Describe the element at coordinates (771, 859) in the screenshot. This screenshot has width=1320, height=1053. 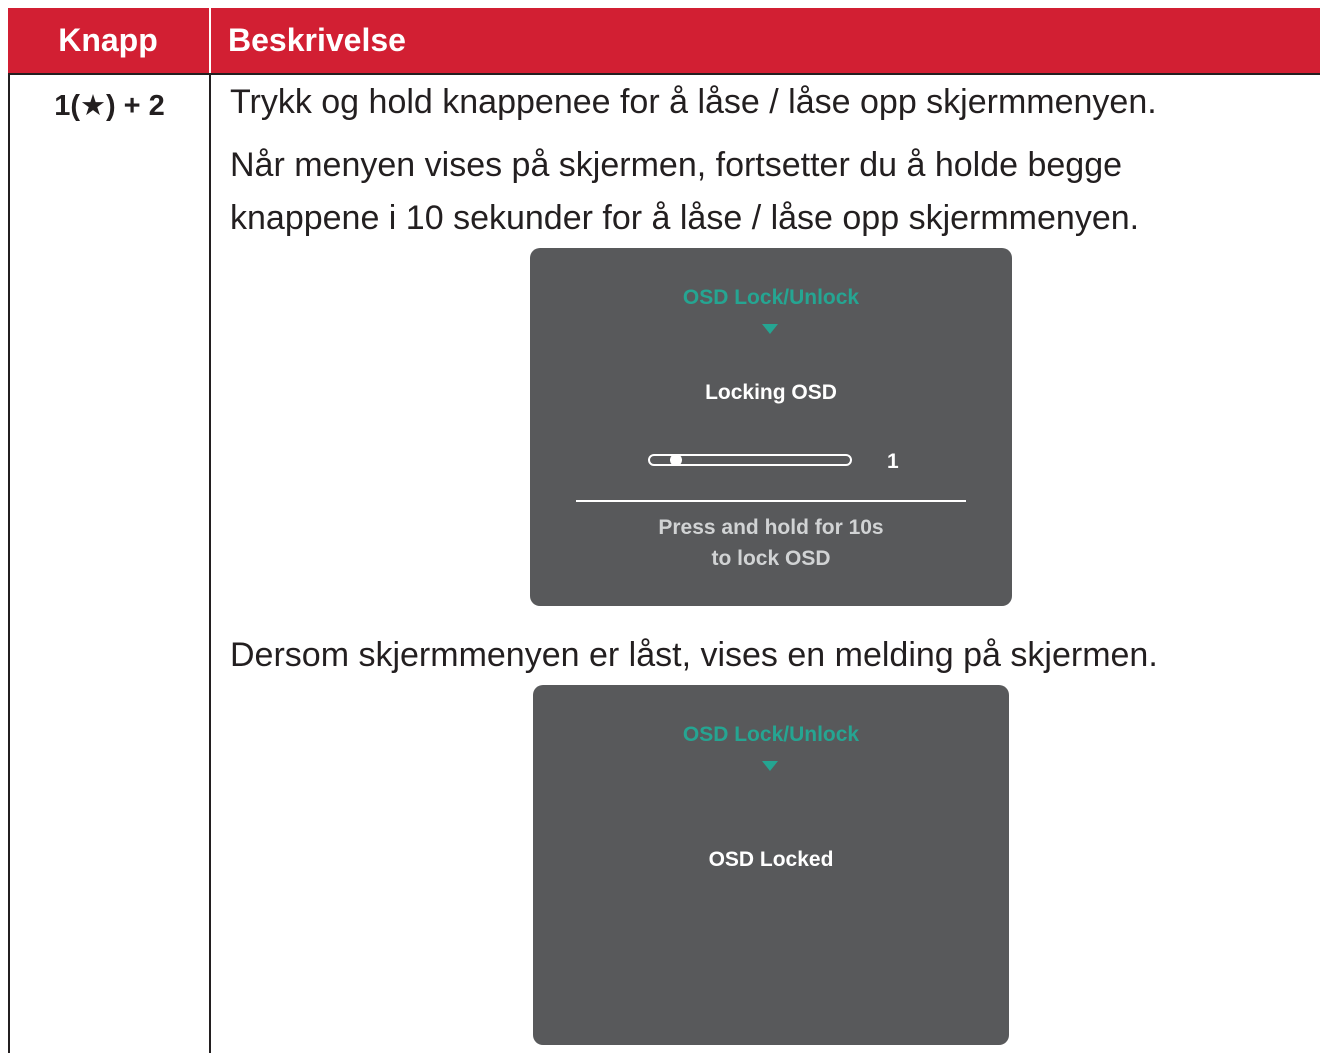
I see `osd-status: OSD Locked` at that location.